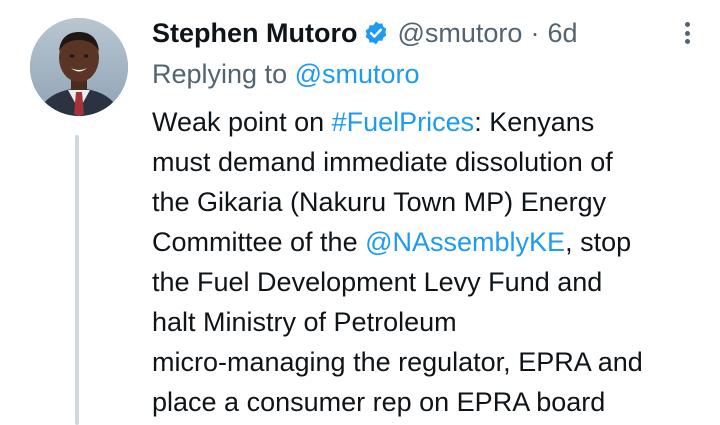  I want to click on avatar, so click(79, 67).